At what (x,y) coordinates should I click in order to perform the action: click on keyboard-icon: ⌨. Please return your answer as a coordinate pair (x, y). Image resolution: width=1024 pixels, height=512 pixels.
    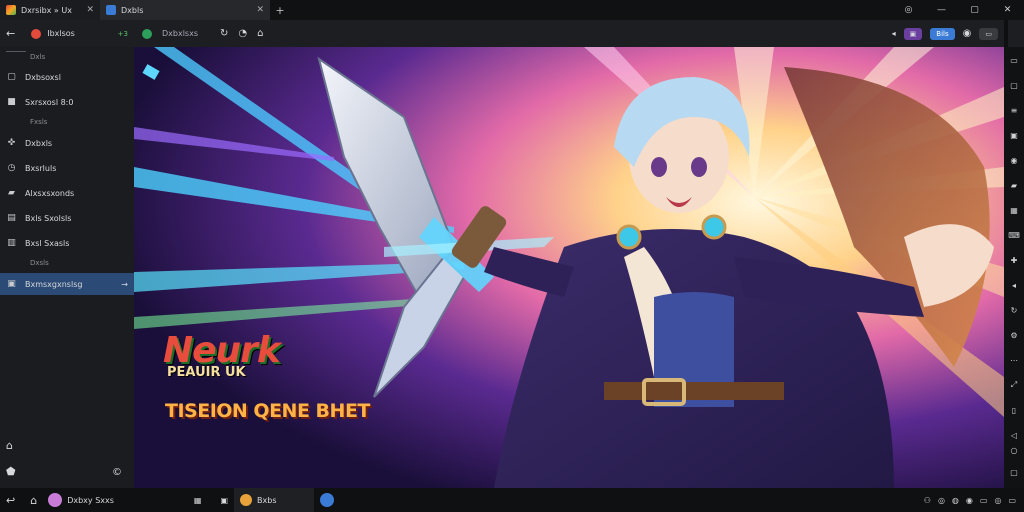
    Looking at the image, I should click on (1014, 235).